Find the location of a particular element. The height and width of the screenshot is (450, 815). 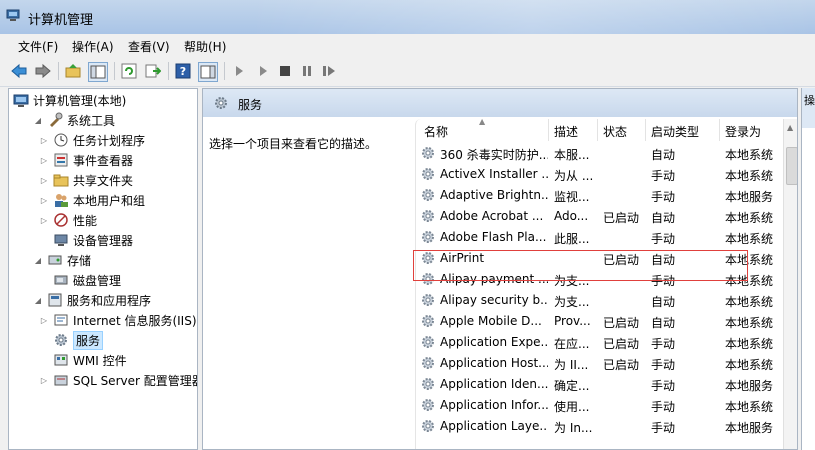

tree-item-label: 性能 is located at coordinates (85, 220).